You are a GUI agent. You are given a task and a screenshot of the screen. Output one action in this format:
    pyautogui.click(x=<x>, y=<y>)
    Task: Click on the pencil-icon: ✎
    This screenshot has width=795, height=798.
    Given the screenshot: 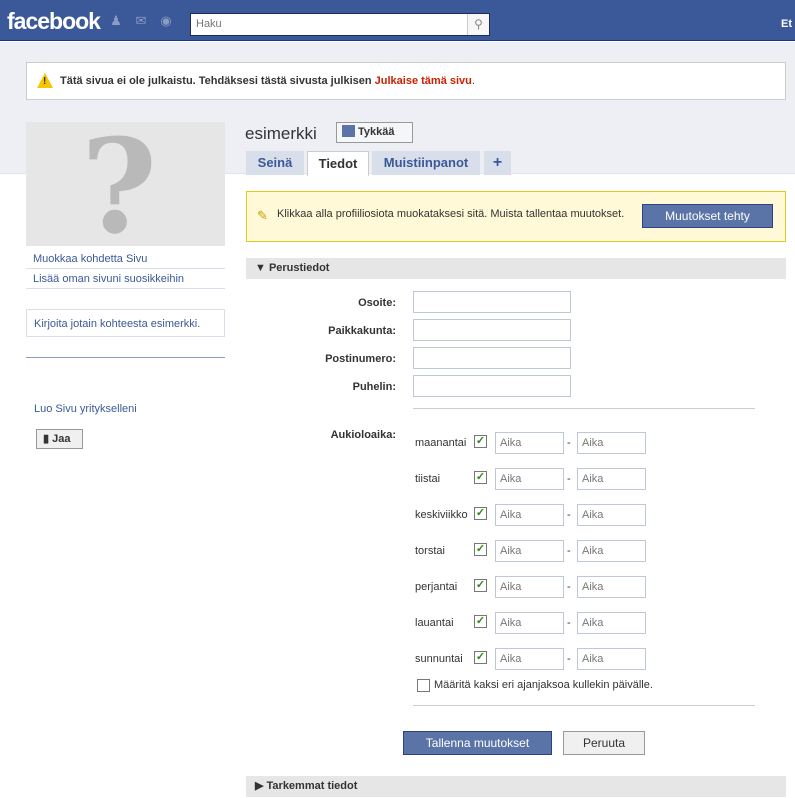 What is the action you would take?
    pyautogui.click(x=262, y=215)
    